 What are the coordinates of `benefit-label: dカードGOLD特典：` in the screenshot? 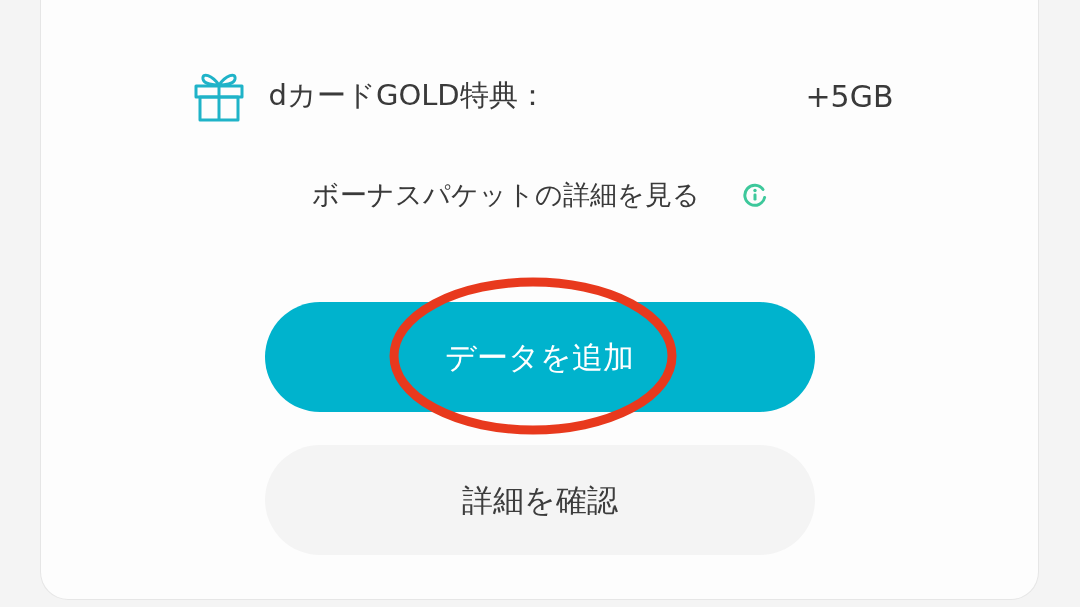 It's located at (407, 96).